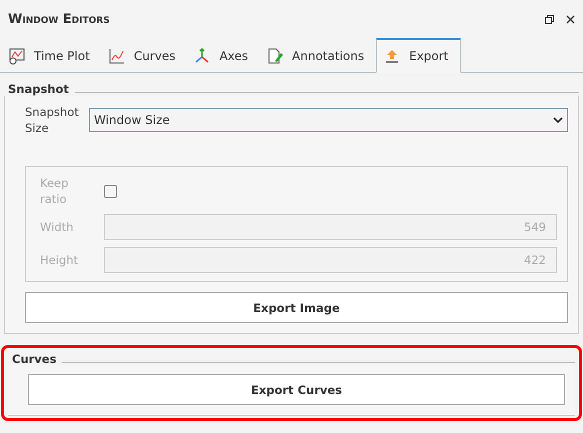 This screenshot has width=583, height=433. What do you see at coordinates (145, 55) in the screenshot?
I see `tab: Curves` at bounding box center [145, 55].